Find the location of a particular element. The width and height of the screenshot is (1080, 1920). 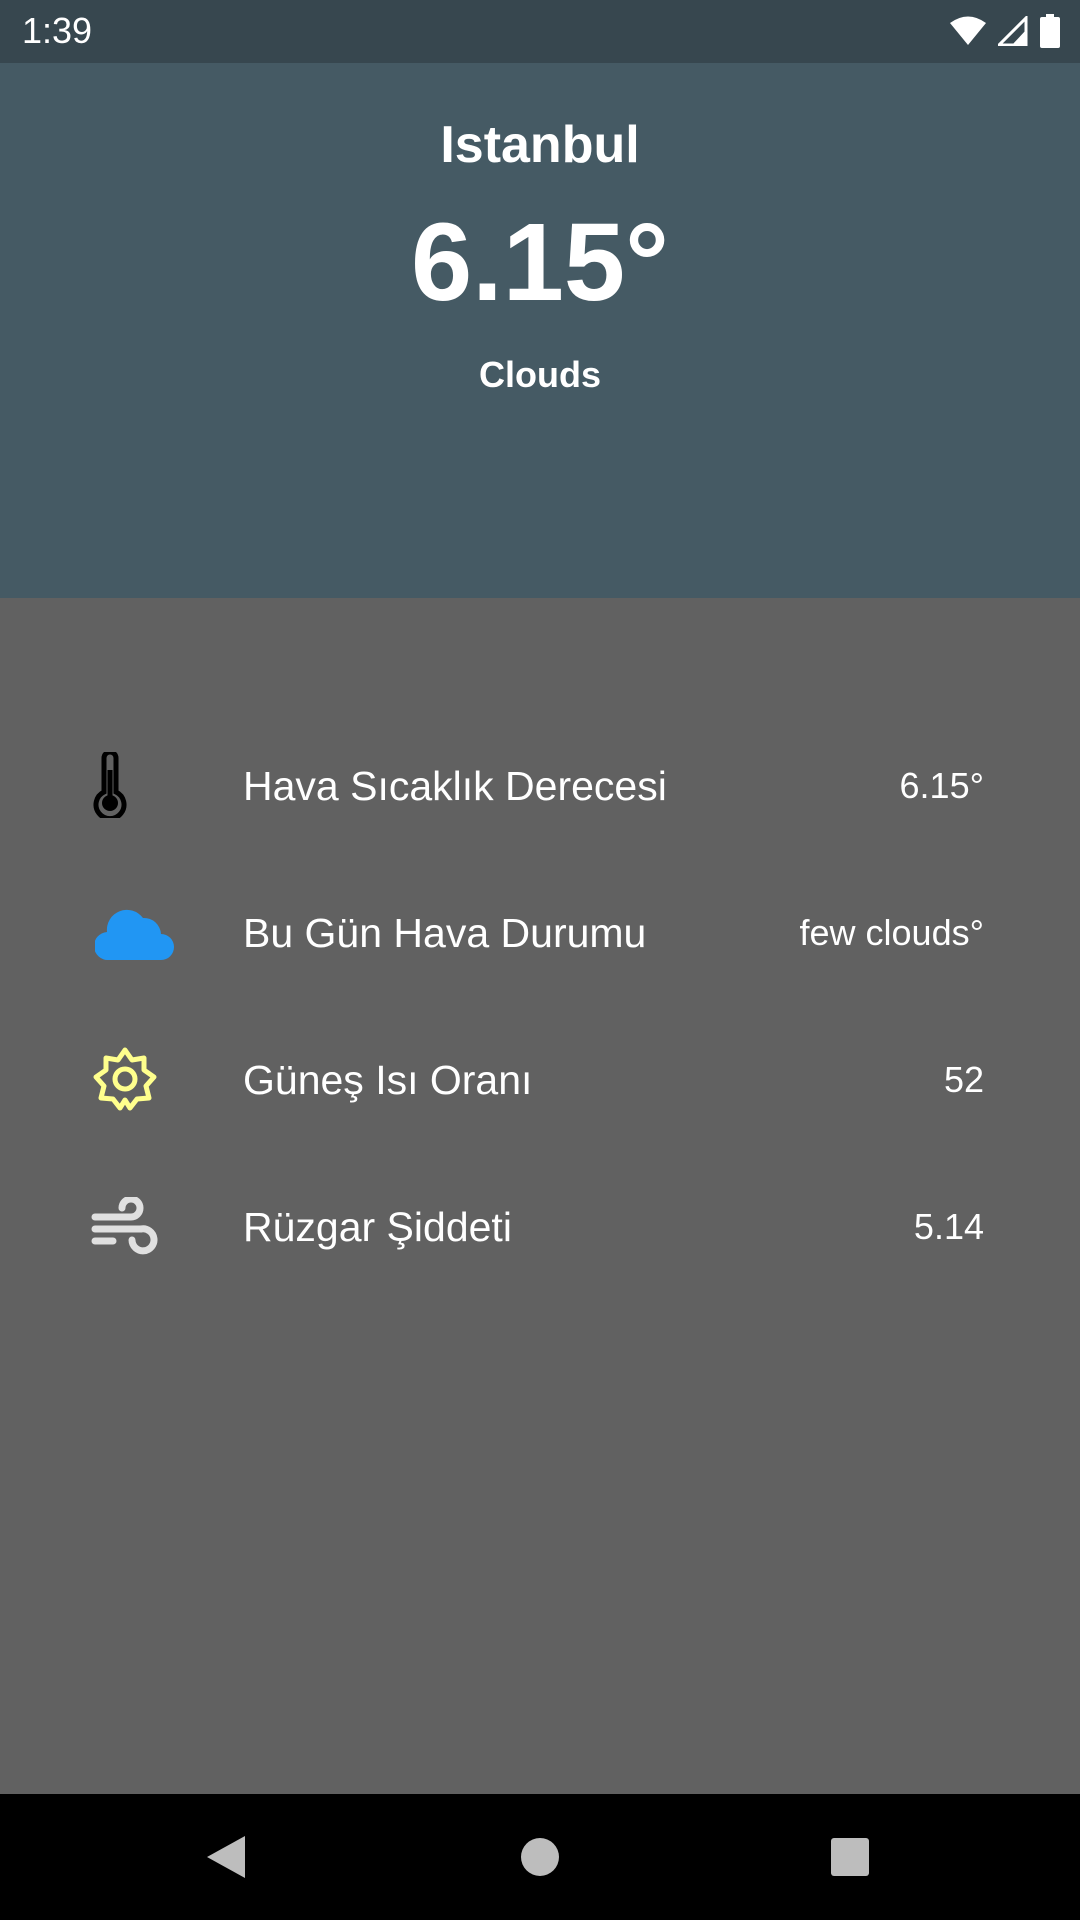

status-bar: 1:39 is located at coordinates (540, 31).